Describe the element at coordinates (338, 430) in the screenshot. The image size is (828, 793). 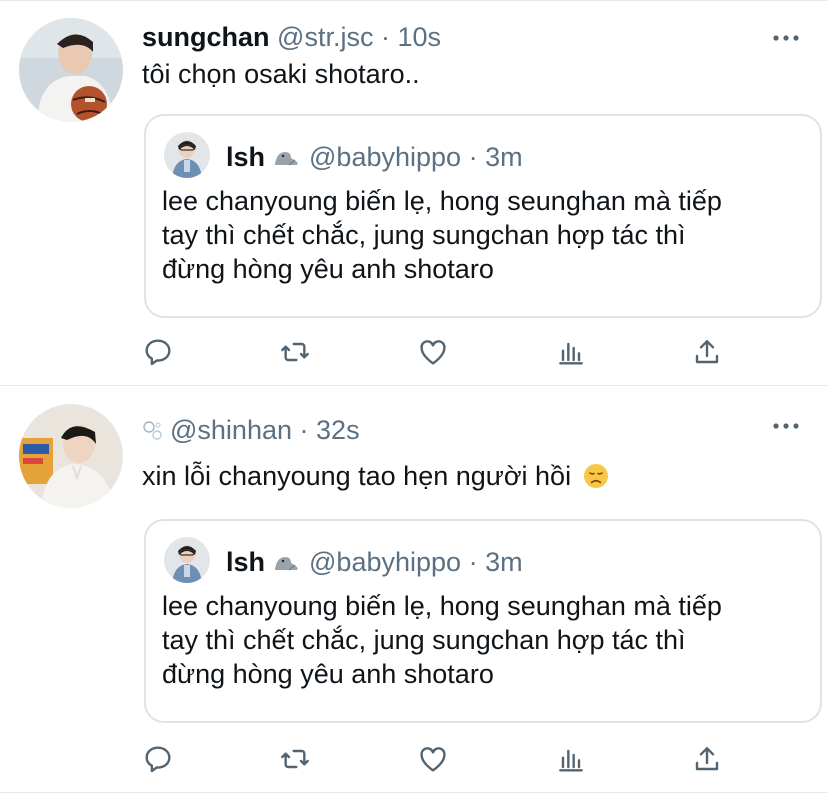
I see `timestamp: 32s` at that location.